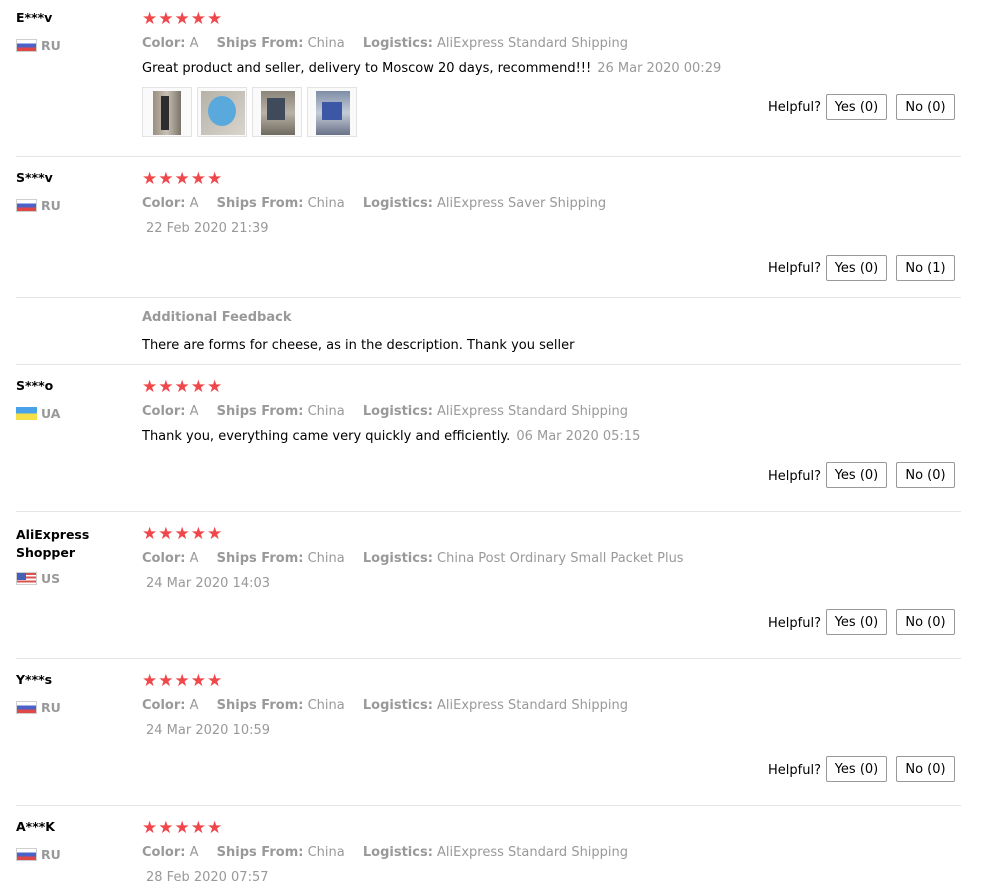 The width and height of the screenshot is (981, 892). What do you see at coordinates (51, 578) in the screenshot?
I see `country-code: US` at bounding box center [51, 578].